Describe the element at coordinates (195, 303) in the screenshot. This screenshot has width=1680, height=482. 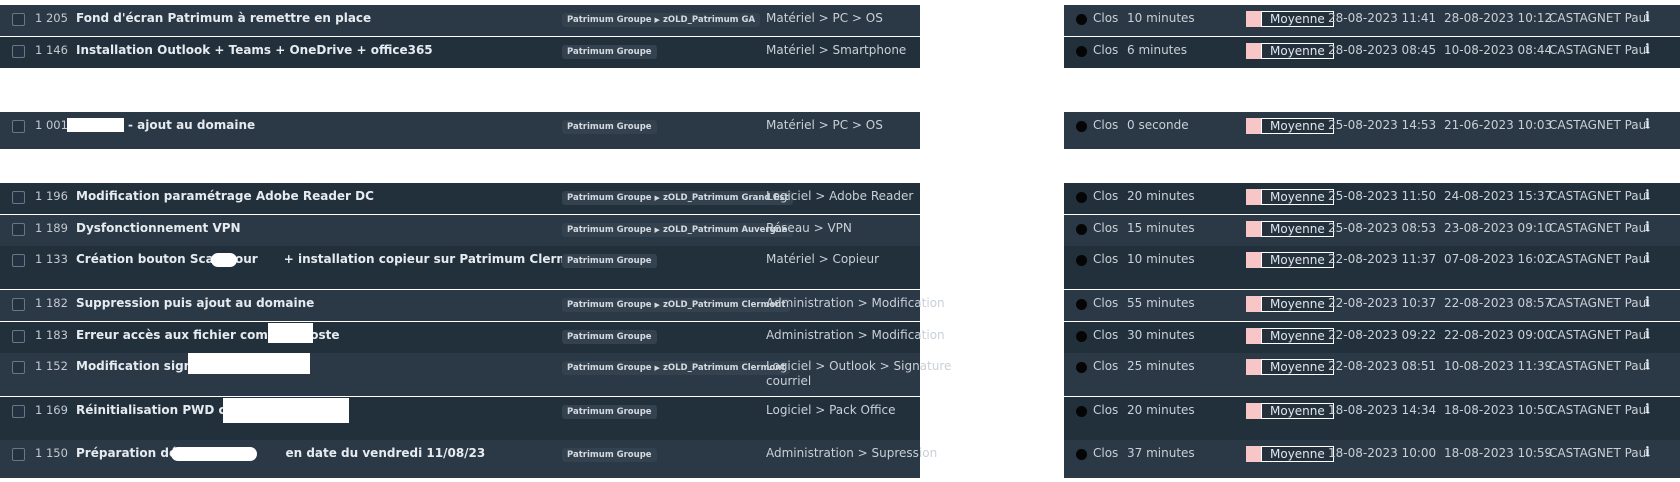
I see `ticket-title-link: Suppression puis ajout au domaine` at that location.